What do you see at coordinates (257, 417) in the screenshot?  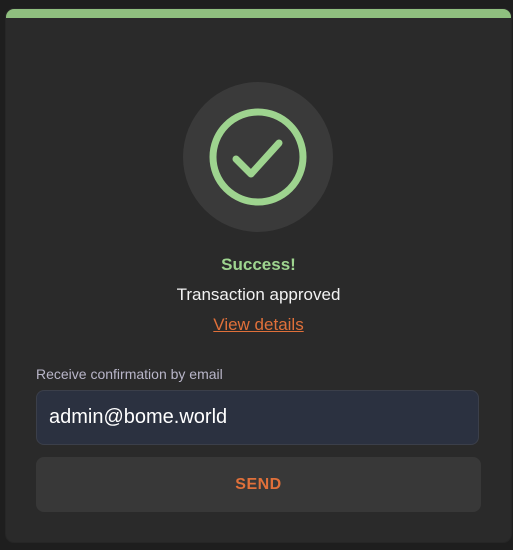 I see `email-field` at bounding box center [257, 417].